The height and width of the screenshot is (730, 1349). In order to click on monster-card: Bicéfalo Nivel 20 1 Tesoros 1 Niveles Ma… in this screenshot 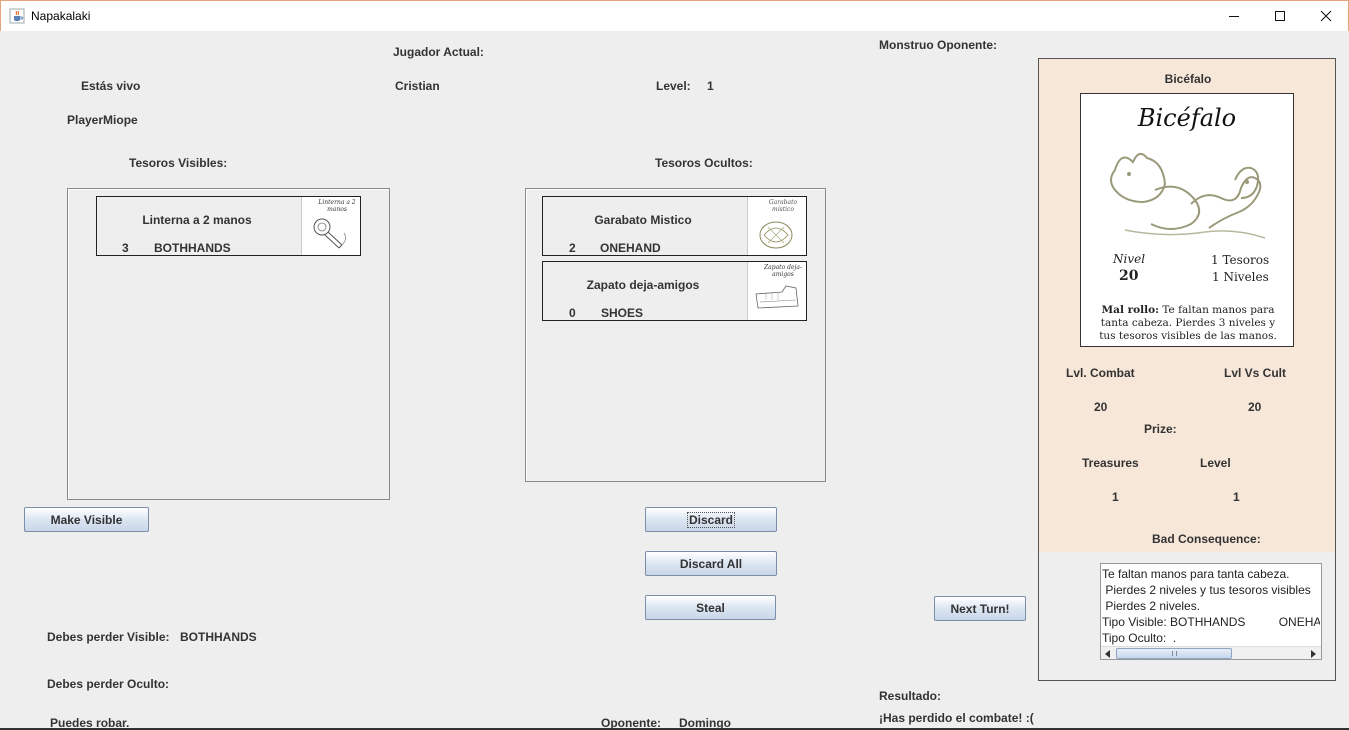, I will do `click(1187, 220)`.